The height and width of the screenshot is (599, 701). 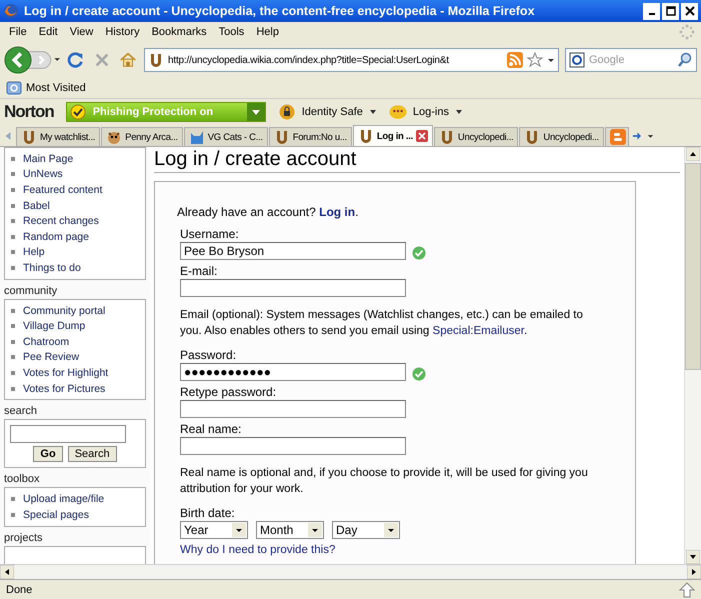 What do you see at coordinates (551, 60) in the screenshot?
I see `dropdown-icon` at bounding box center [551, 60].